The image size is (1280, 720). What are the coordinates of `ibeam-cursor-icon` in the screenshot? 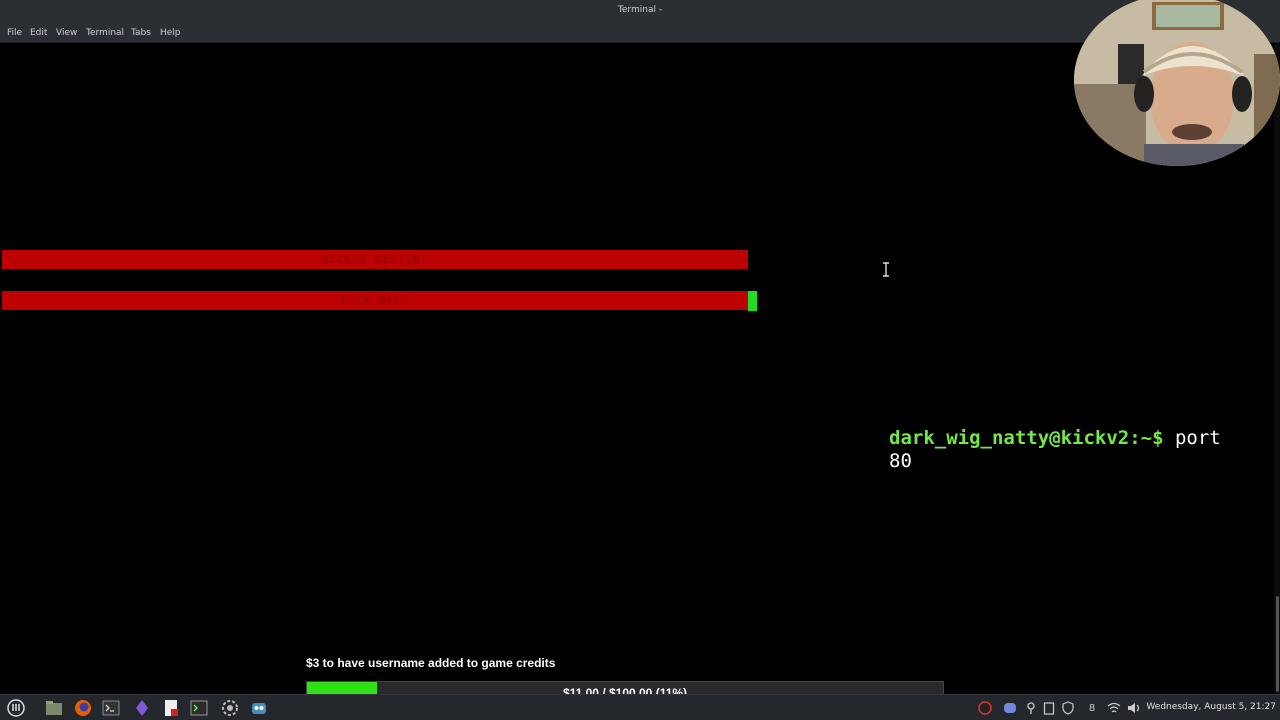 It's located at (886, 269).